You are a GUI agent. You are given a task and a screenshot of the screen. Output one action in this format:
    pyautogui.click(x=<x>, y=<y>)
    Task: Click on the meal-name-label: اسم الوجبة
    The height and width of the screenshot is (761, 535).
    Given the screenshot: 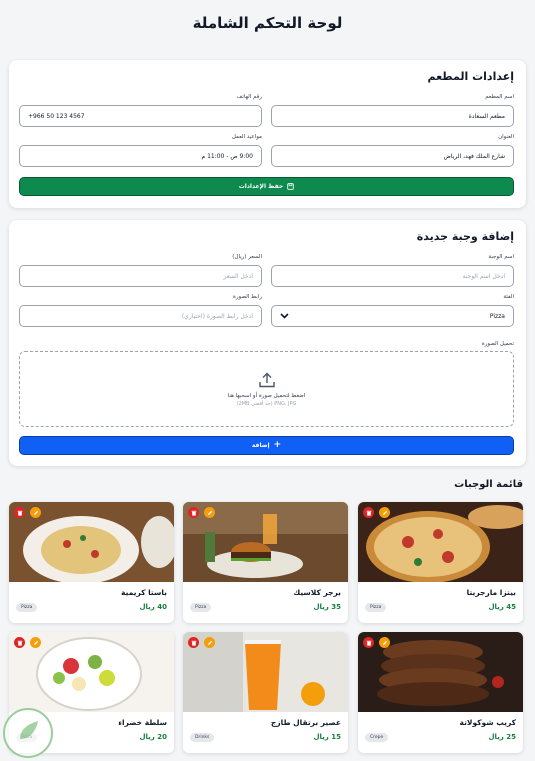 What is the action you would take?
    pyautogui.click(x=501, y=257)
    